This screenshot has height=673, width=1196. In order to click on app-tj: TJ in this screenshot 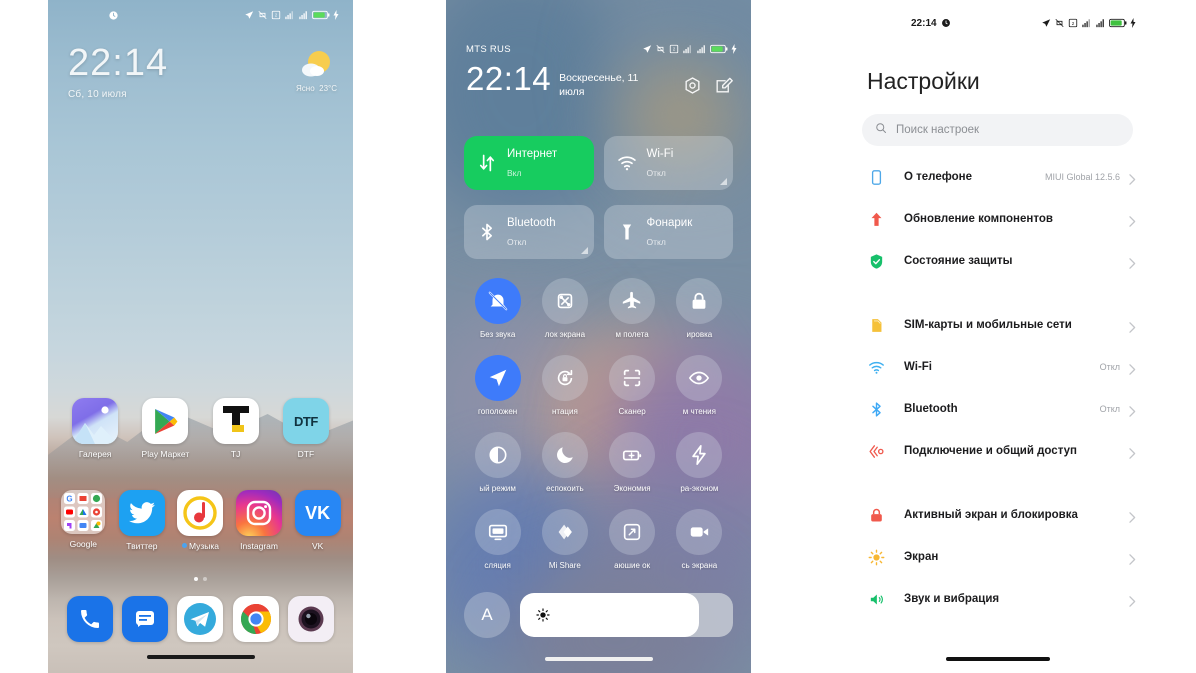, I will do `click(236, 429)`.